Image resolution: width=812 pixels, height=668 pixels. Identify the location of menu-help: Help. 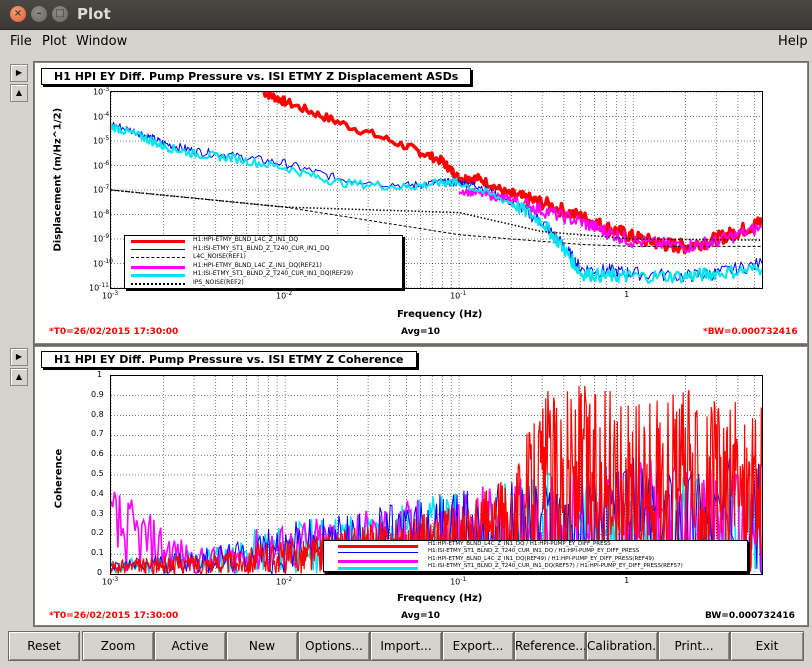
(793, 41).